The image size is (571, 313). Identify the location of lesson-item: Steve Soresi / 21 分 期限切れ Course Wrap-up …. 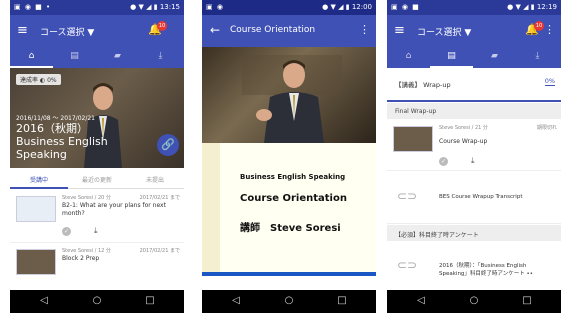
(474, 145).